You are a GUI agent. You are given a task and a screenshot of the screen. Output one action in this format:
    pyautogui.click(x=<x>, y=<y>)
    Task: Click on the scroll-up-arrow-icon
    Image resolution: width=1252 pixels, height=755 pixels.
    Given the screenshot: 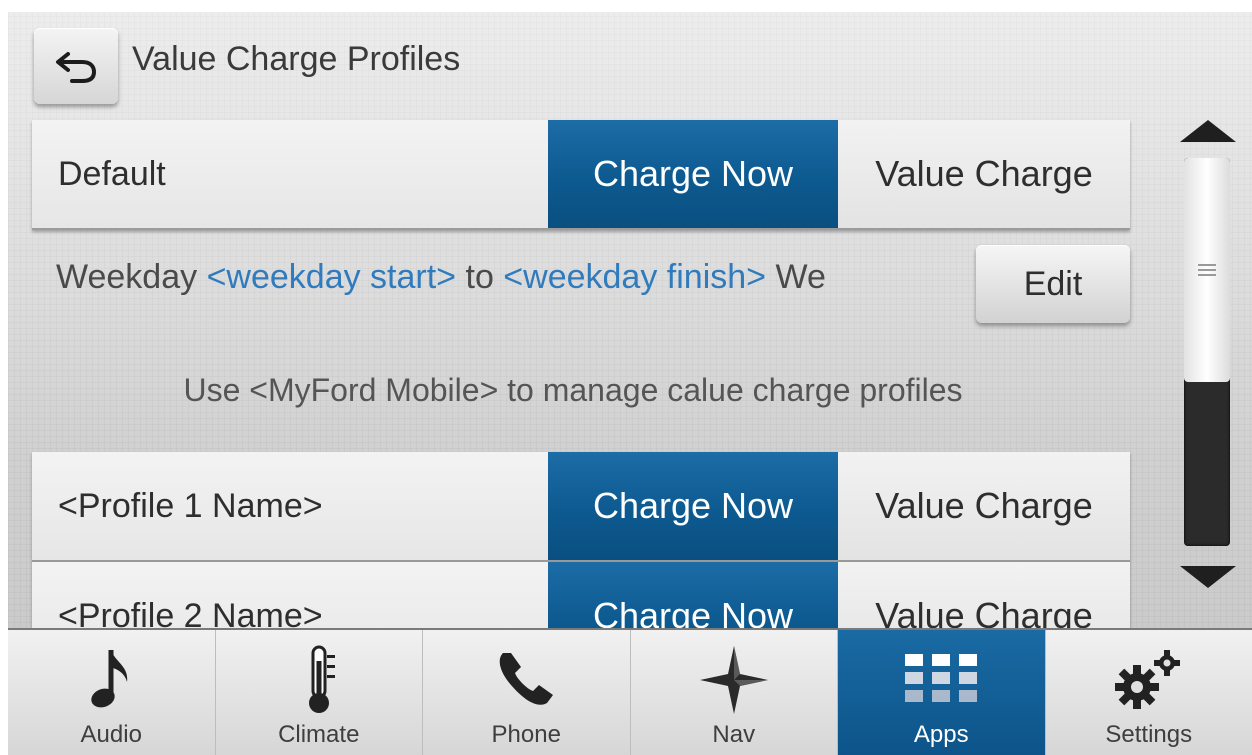 What is the action you would take?
    pyautogui.click(x=1208, y=131)
    